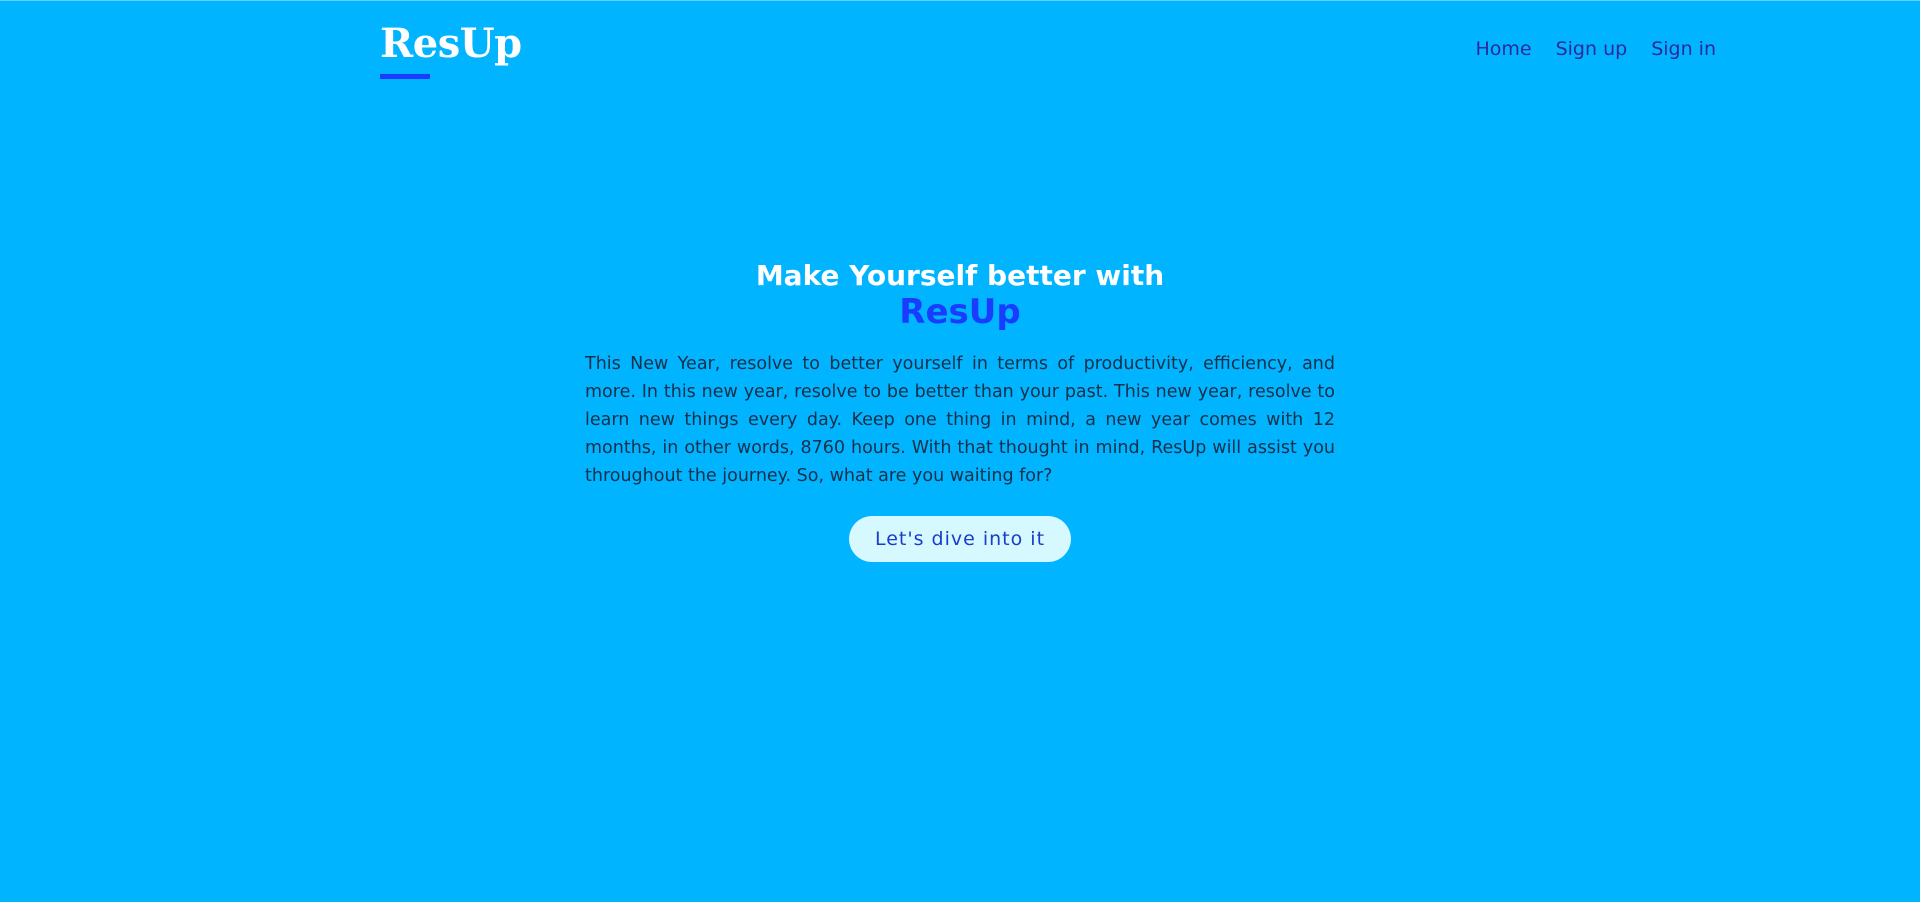 The height and width of the screenshot is (902, 1920). What do you see at coordinates (960, 0) in the screenshot?
I see `top-border` at bounding box center [960, 0].